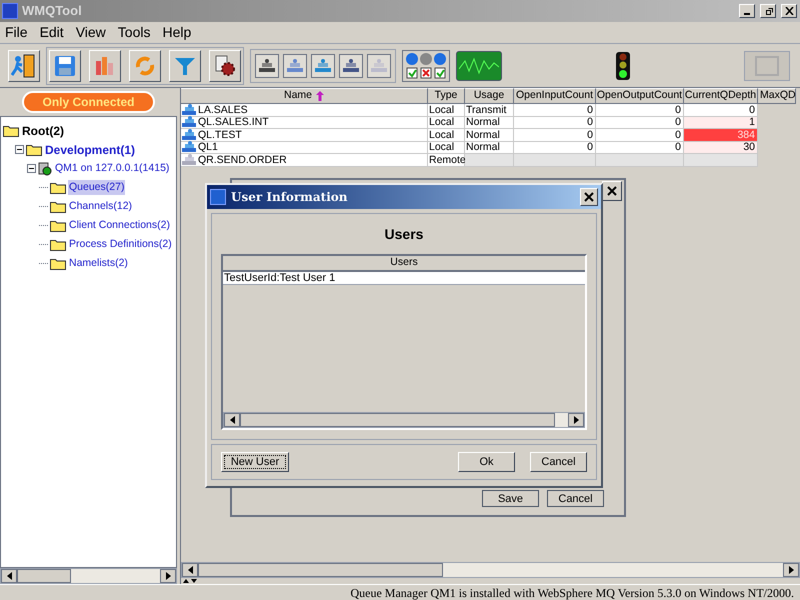  What do you see at coordinates (555, 96) in the screenshot?
I see `column-header: OpenInputCount` at bounding box center [555, 96].